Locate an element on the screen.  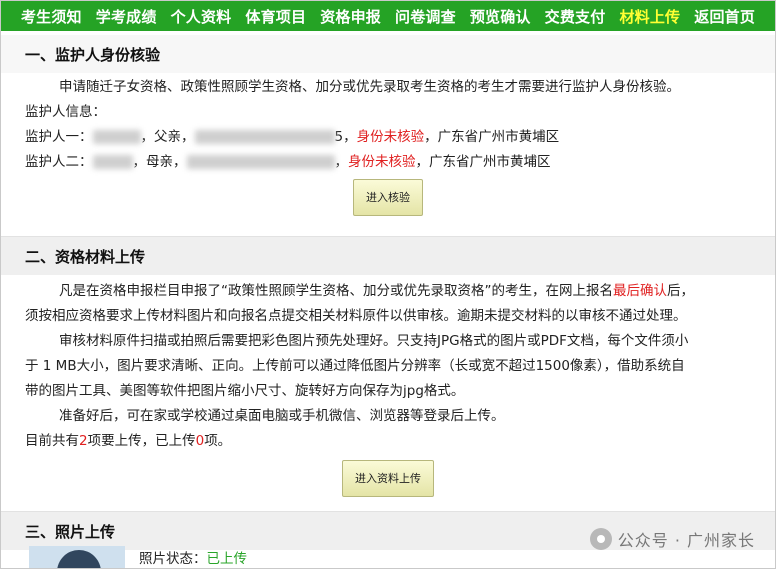
guardian-2-id-redacted is located at coordinates (260, 162).